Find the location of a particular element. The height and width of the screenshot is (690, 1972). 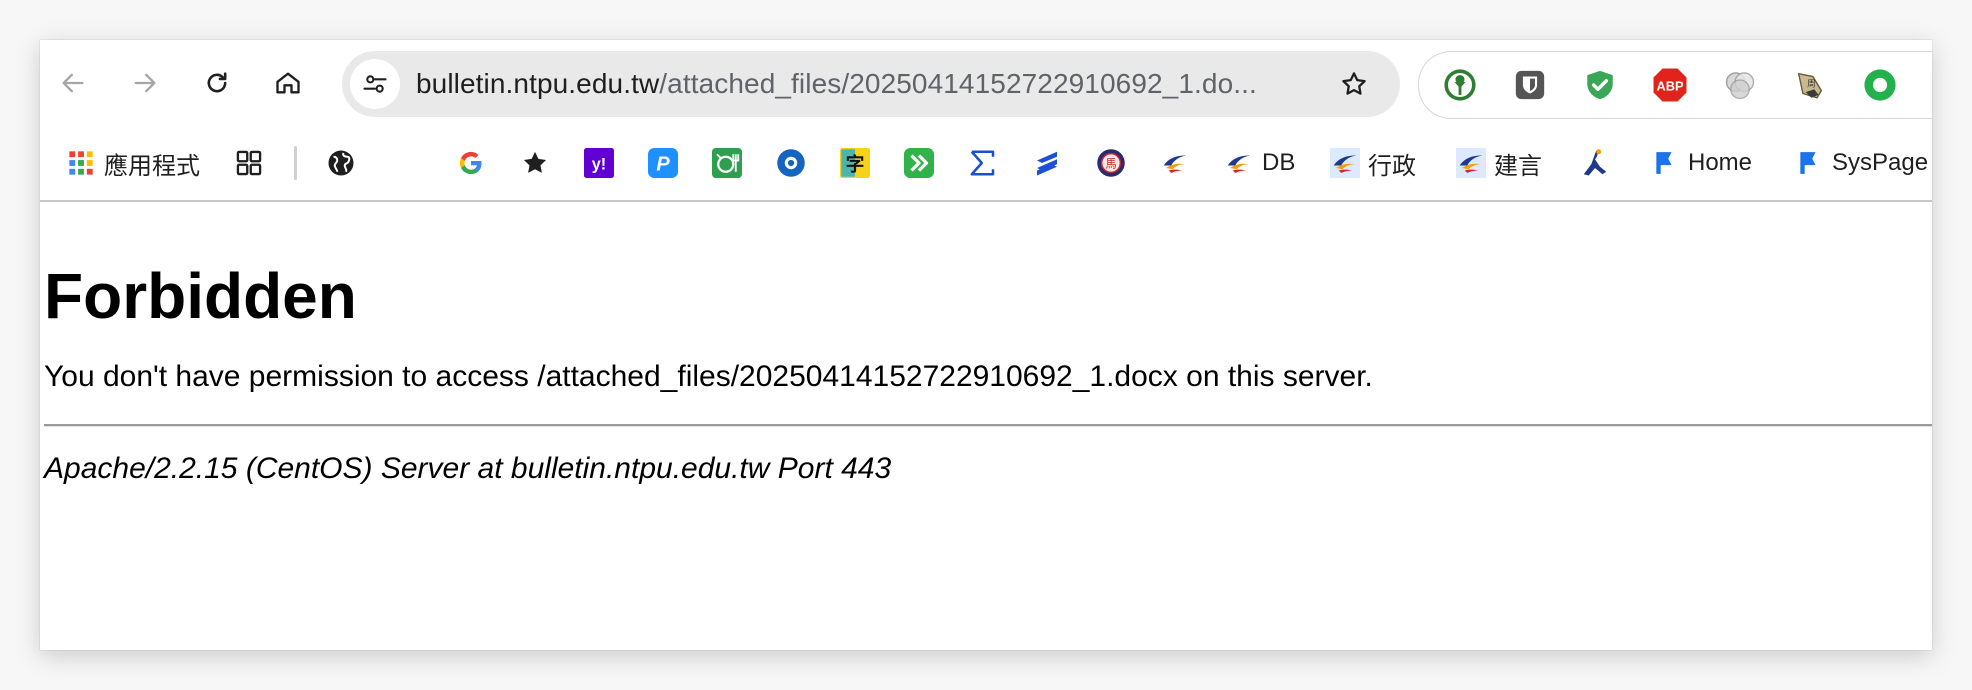

bookmark-syspage: SysPage is located at coordinates (1861, 163).